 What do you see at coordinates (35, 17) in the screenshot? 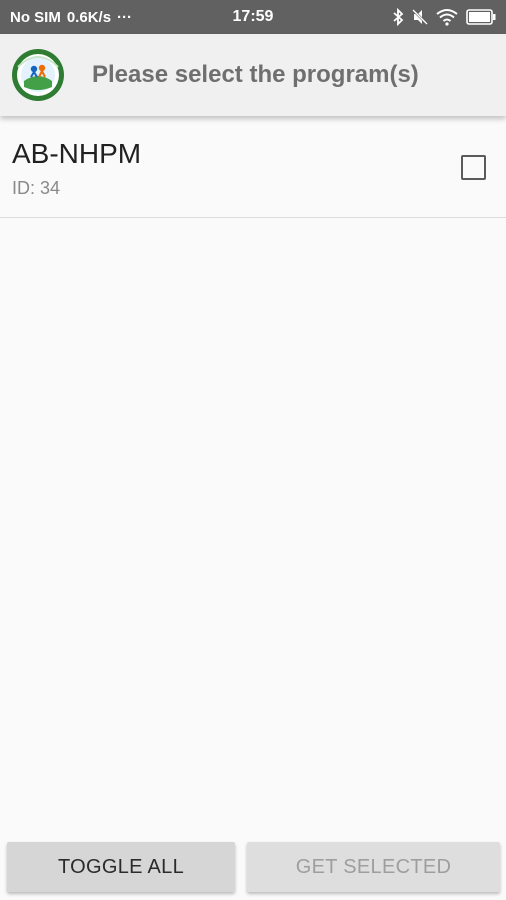
I see `carrier-text: No SIM` at bounding box center [35, 17].